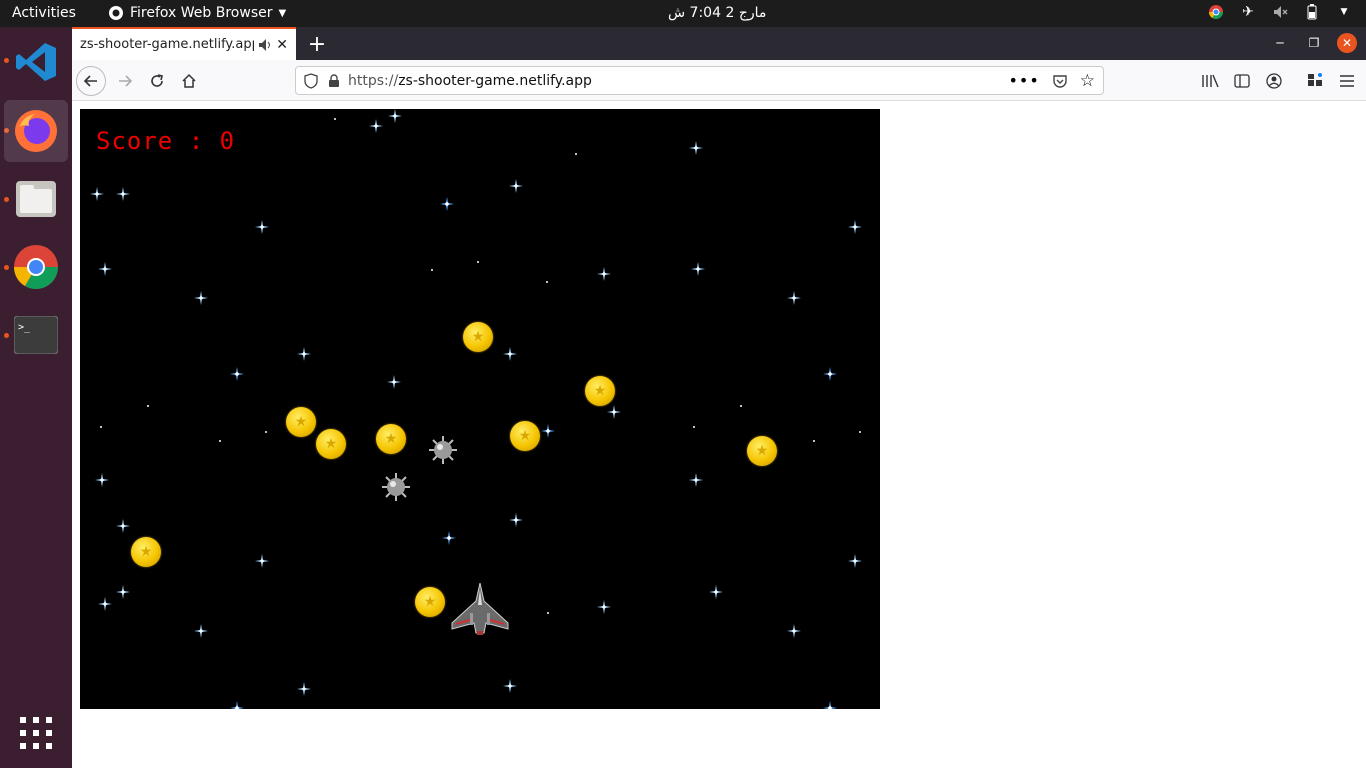 The width and height of the screenshot is (1366, 768). I want to click on app-menu: Firefox Web Browser ▼, so click(197, 13).